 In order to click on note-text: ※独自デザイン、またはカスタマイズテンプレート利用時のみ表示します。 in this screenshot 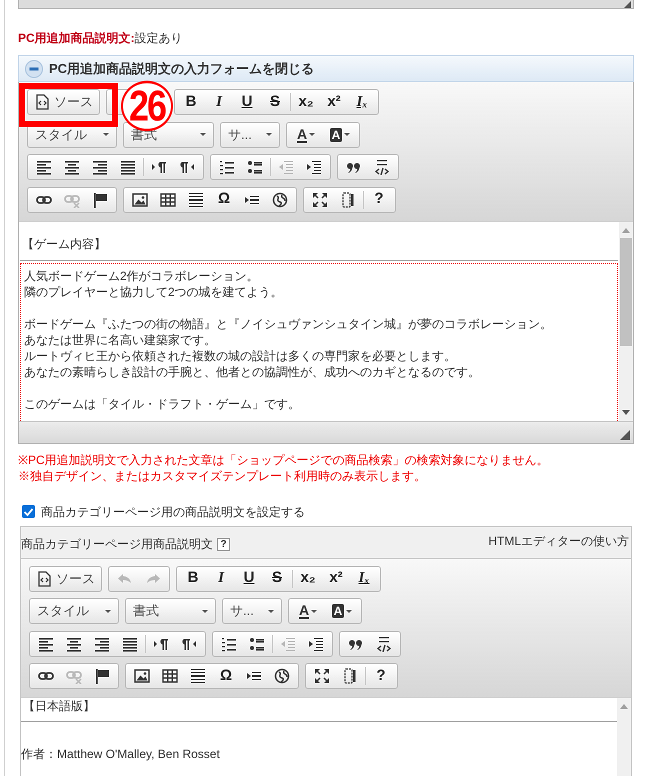, I will do `click(222, 476)`.